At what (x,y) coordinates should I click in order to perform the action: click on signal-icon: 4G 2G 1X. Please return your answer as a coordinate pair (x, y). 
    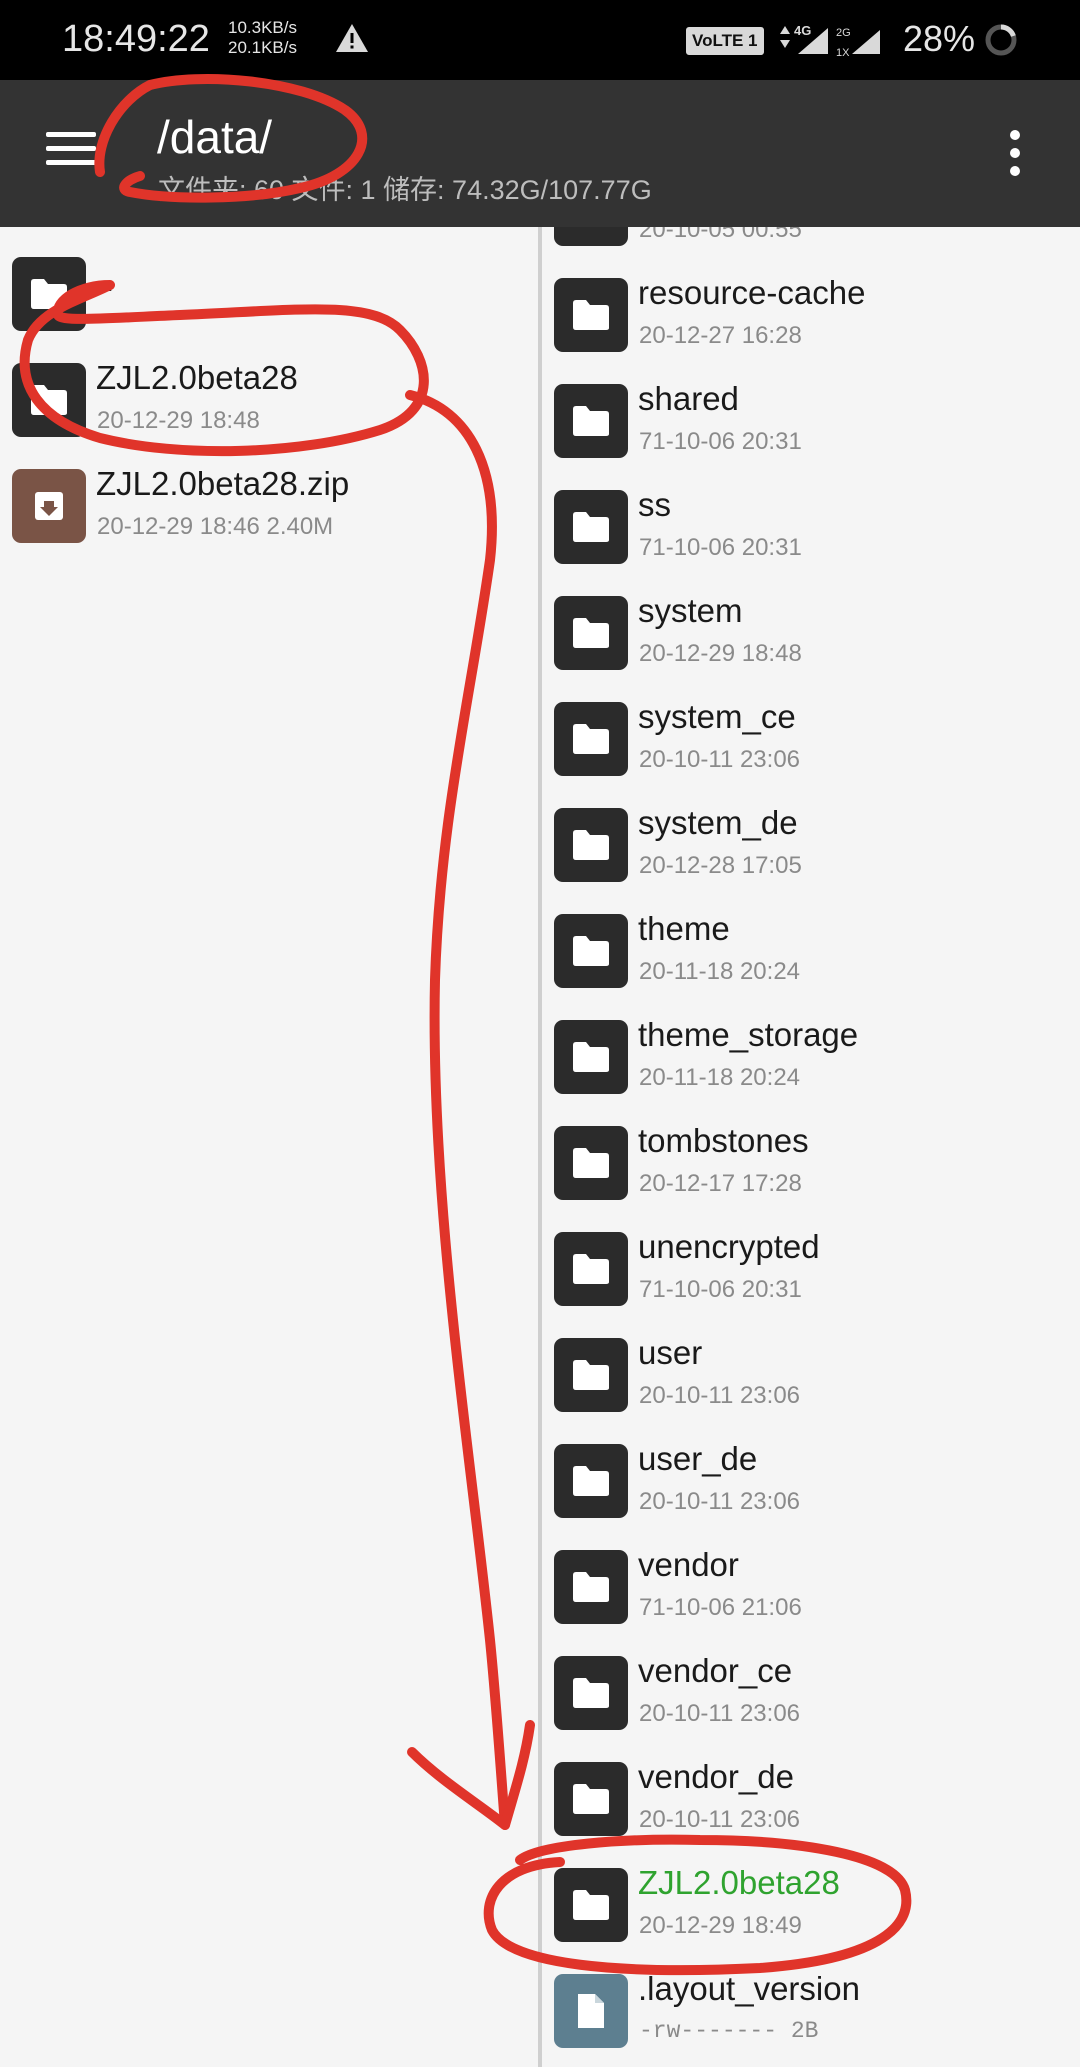
    Looking at the image, I should click on (830, 41).